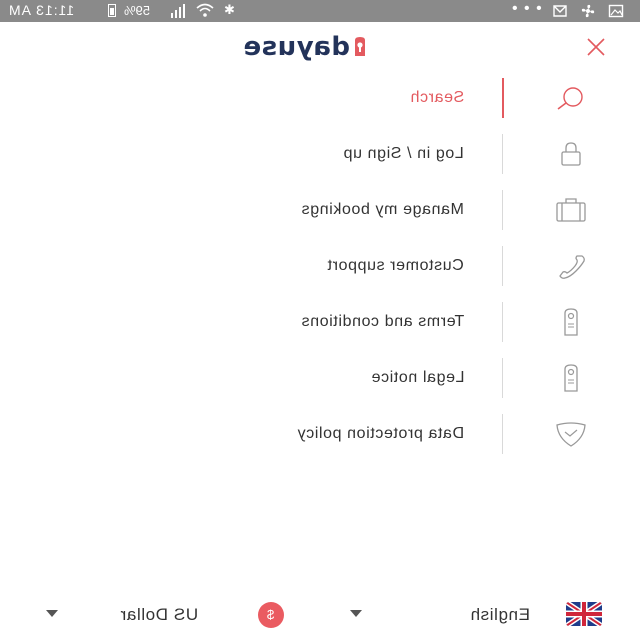 The width and height of the screenshot is (640, 640). What do you see at coordinates (320, 378) in the screenshot?
I see `menu-item-legal: Legal notice` at bounding box center [320, 378].